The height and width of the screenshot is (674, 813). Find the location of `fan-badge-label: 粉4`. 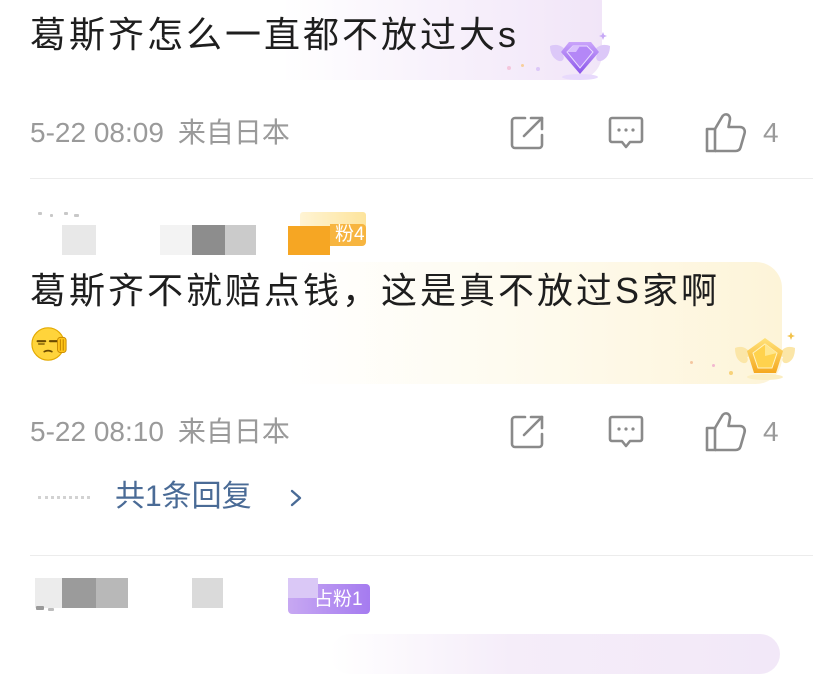

fan-badge-label: 粉4 is located at coordinates (350, 234).